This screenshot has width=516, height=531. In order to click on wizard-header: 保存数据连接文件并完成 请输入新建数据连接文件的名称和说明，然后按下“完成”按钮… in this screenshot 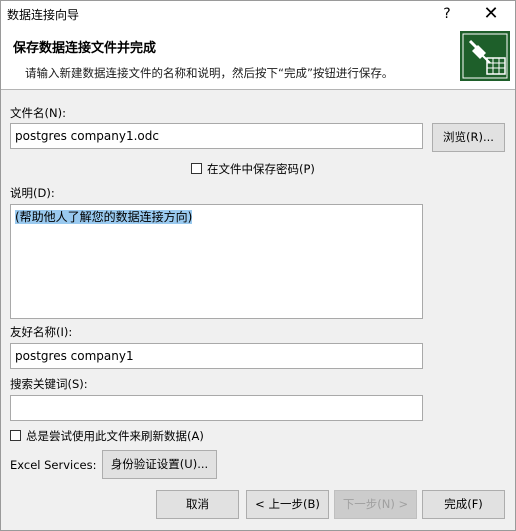, I will do `click(258, 58)`.